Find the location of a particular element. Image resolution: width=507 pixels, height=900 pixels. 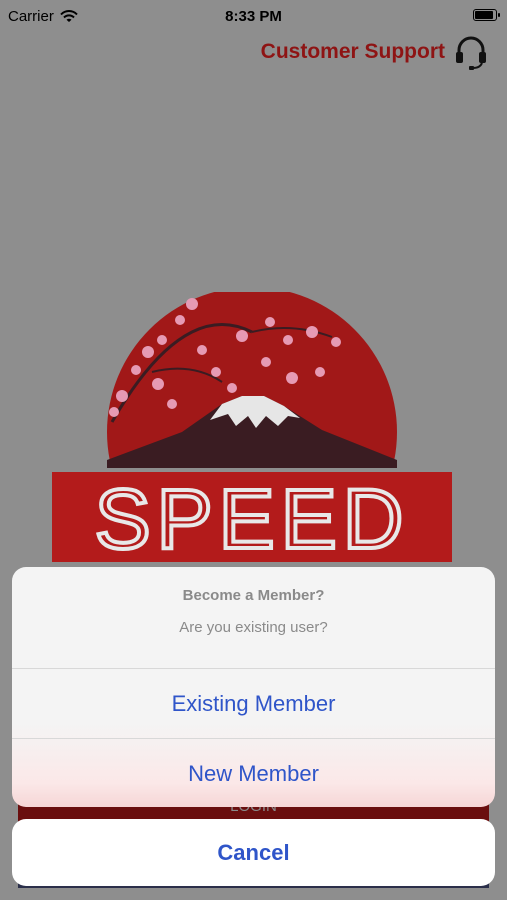

customer-support-label: Customer Support is located at coordinates (352, 51).